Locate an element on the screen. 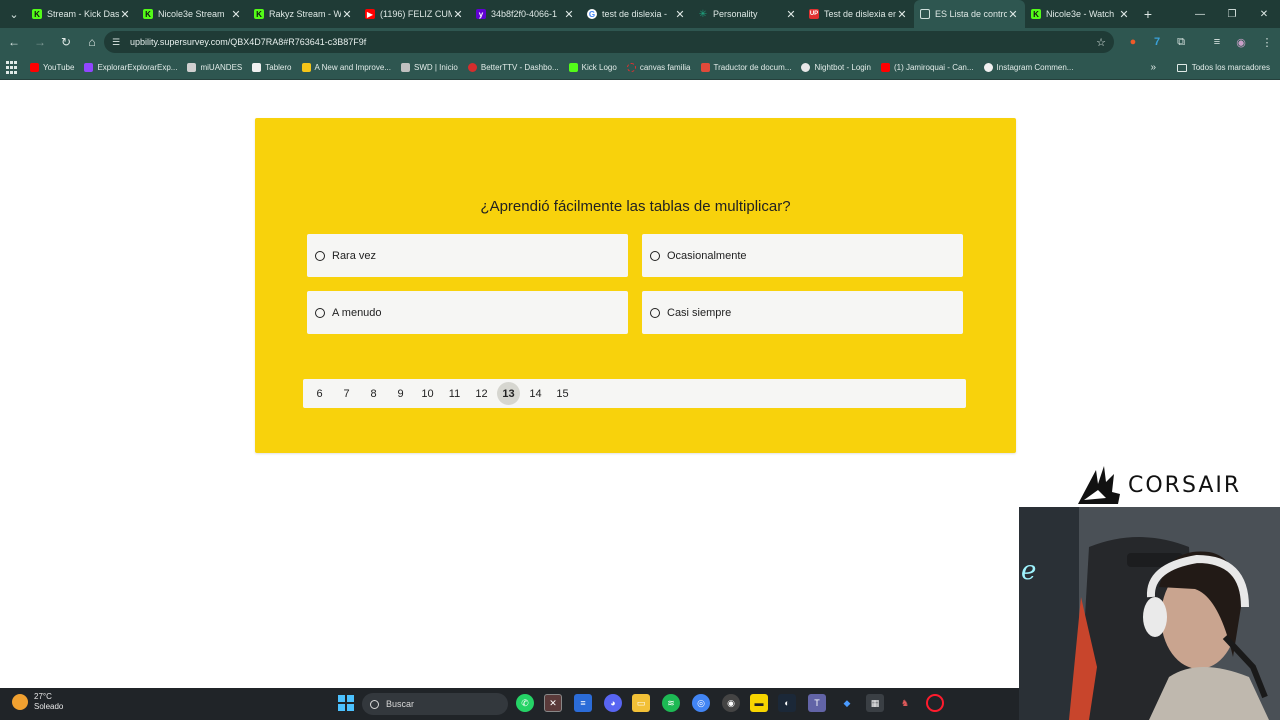 The image size is (1280, 720). discord-icon: ◕ is located at coordinates (613, 703).